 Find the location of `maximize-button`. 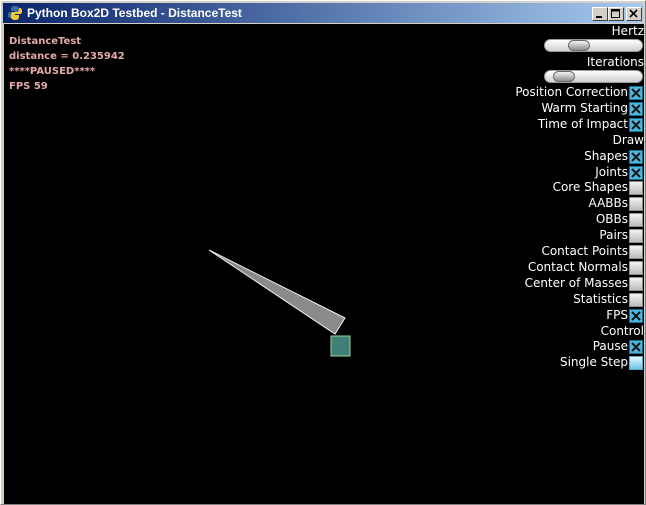

maximize-button is located at coordinates (616, 14).